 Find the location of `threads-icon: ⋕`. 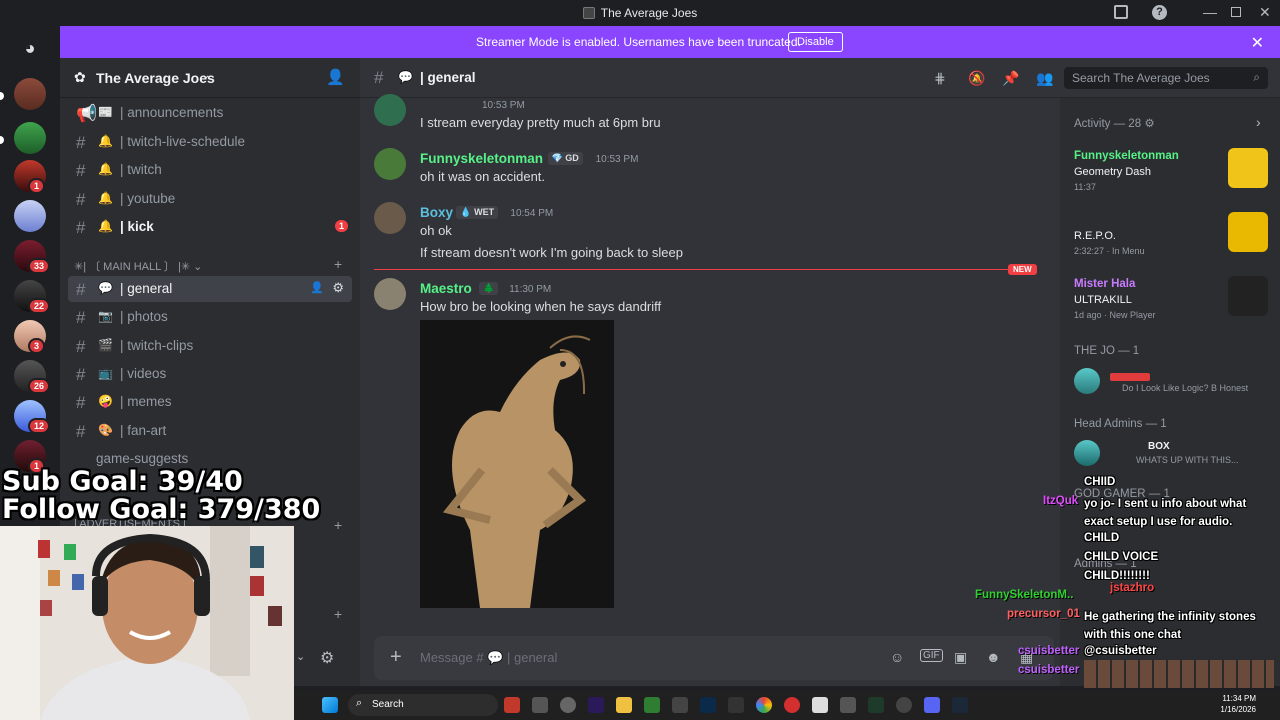

threads-icon: ⋕ is located at coordinates (940, 78).